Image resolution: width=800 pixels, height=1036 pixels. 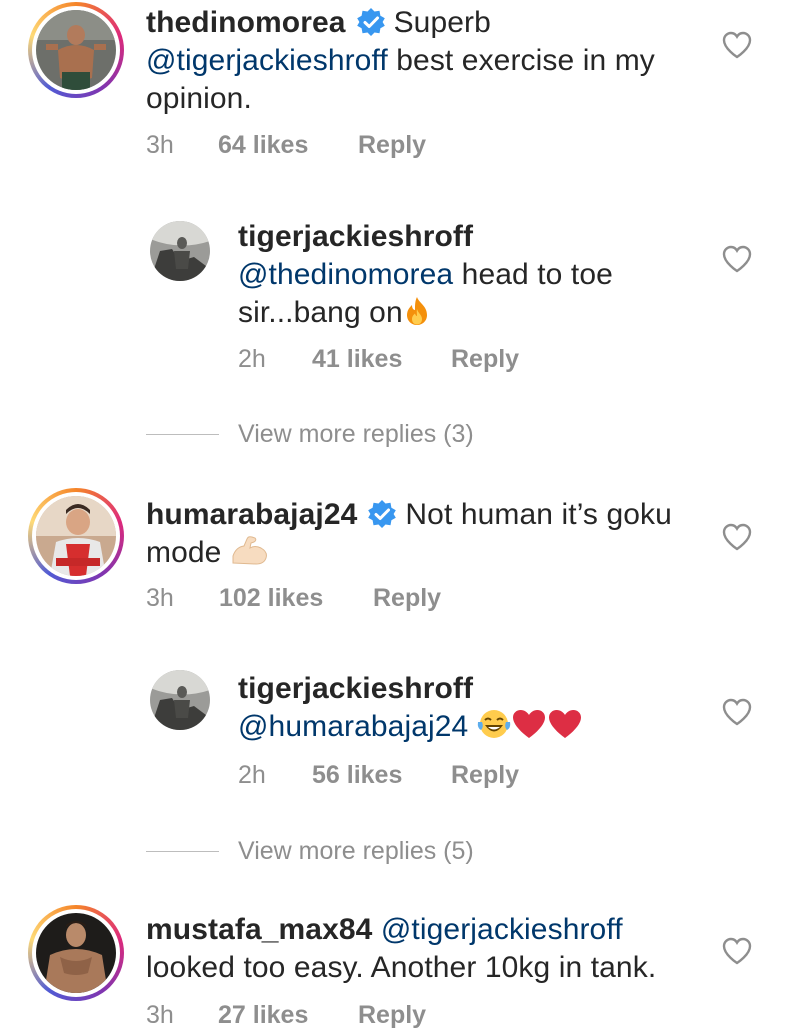 What do you see at coordinates (431, 534) in the screenshot?
I see `comment-body: humarabajaj24 Not human it’s goku mode` at bounding box center [431, 534].